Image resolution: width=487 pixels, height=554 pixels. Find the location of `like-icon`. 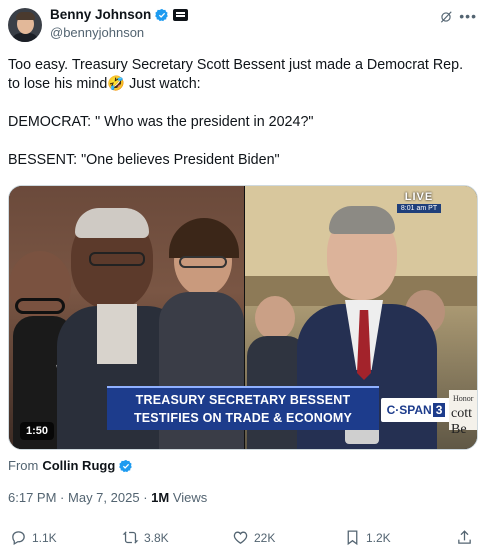

like-icon is located at coordinates (240, 537).